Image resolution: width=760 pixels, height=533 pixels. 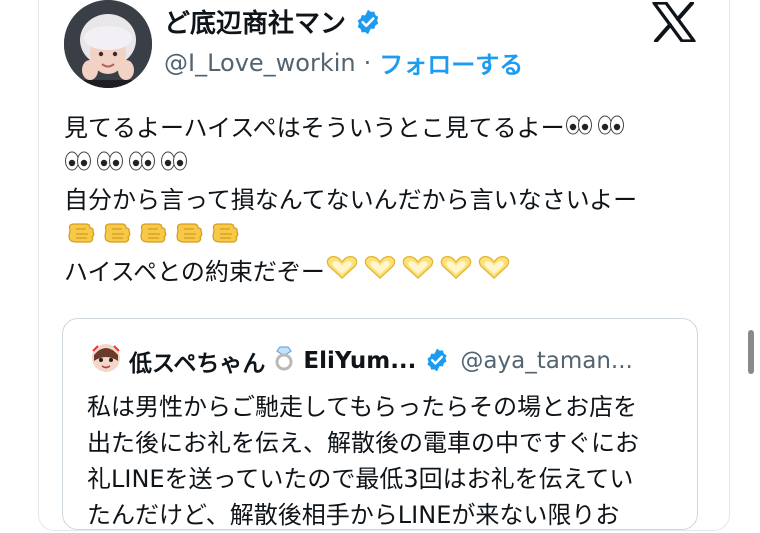 I want to click on quoted-author-name: 低スペちゃん, so click(x=197, y=361).